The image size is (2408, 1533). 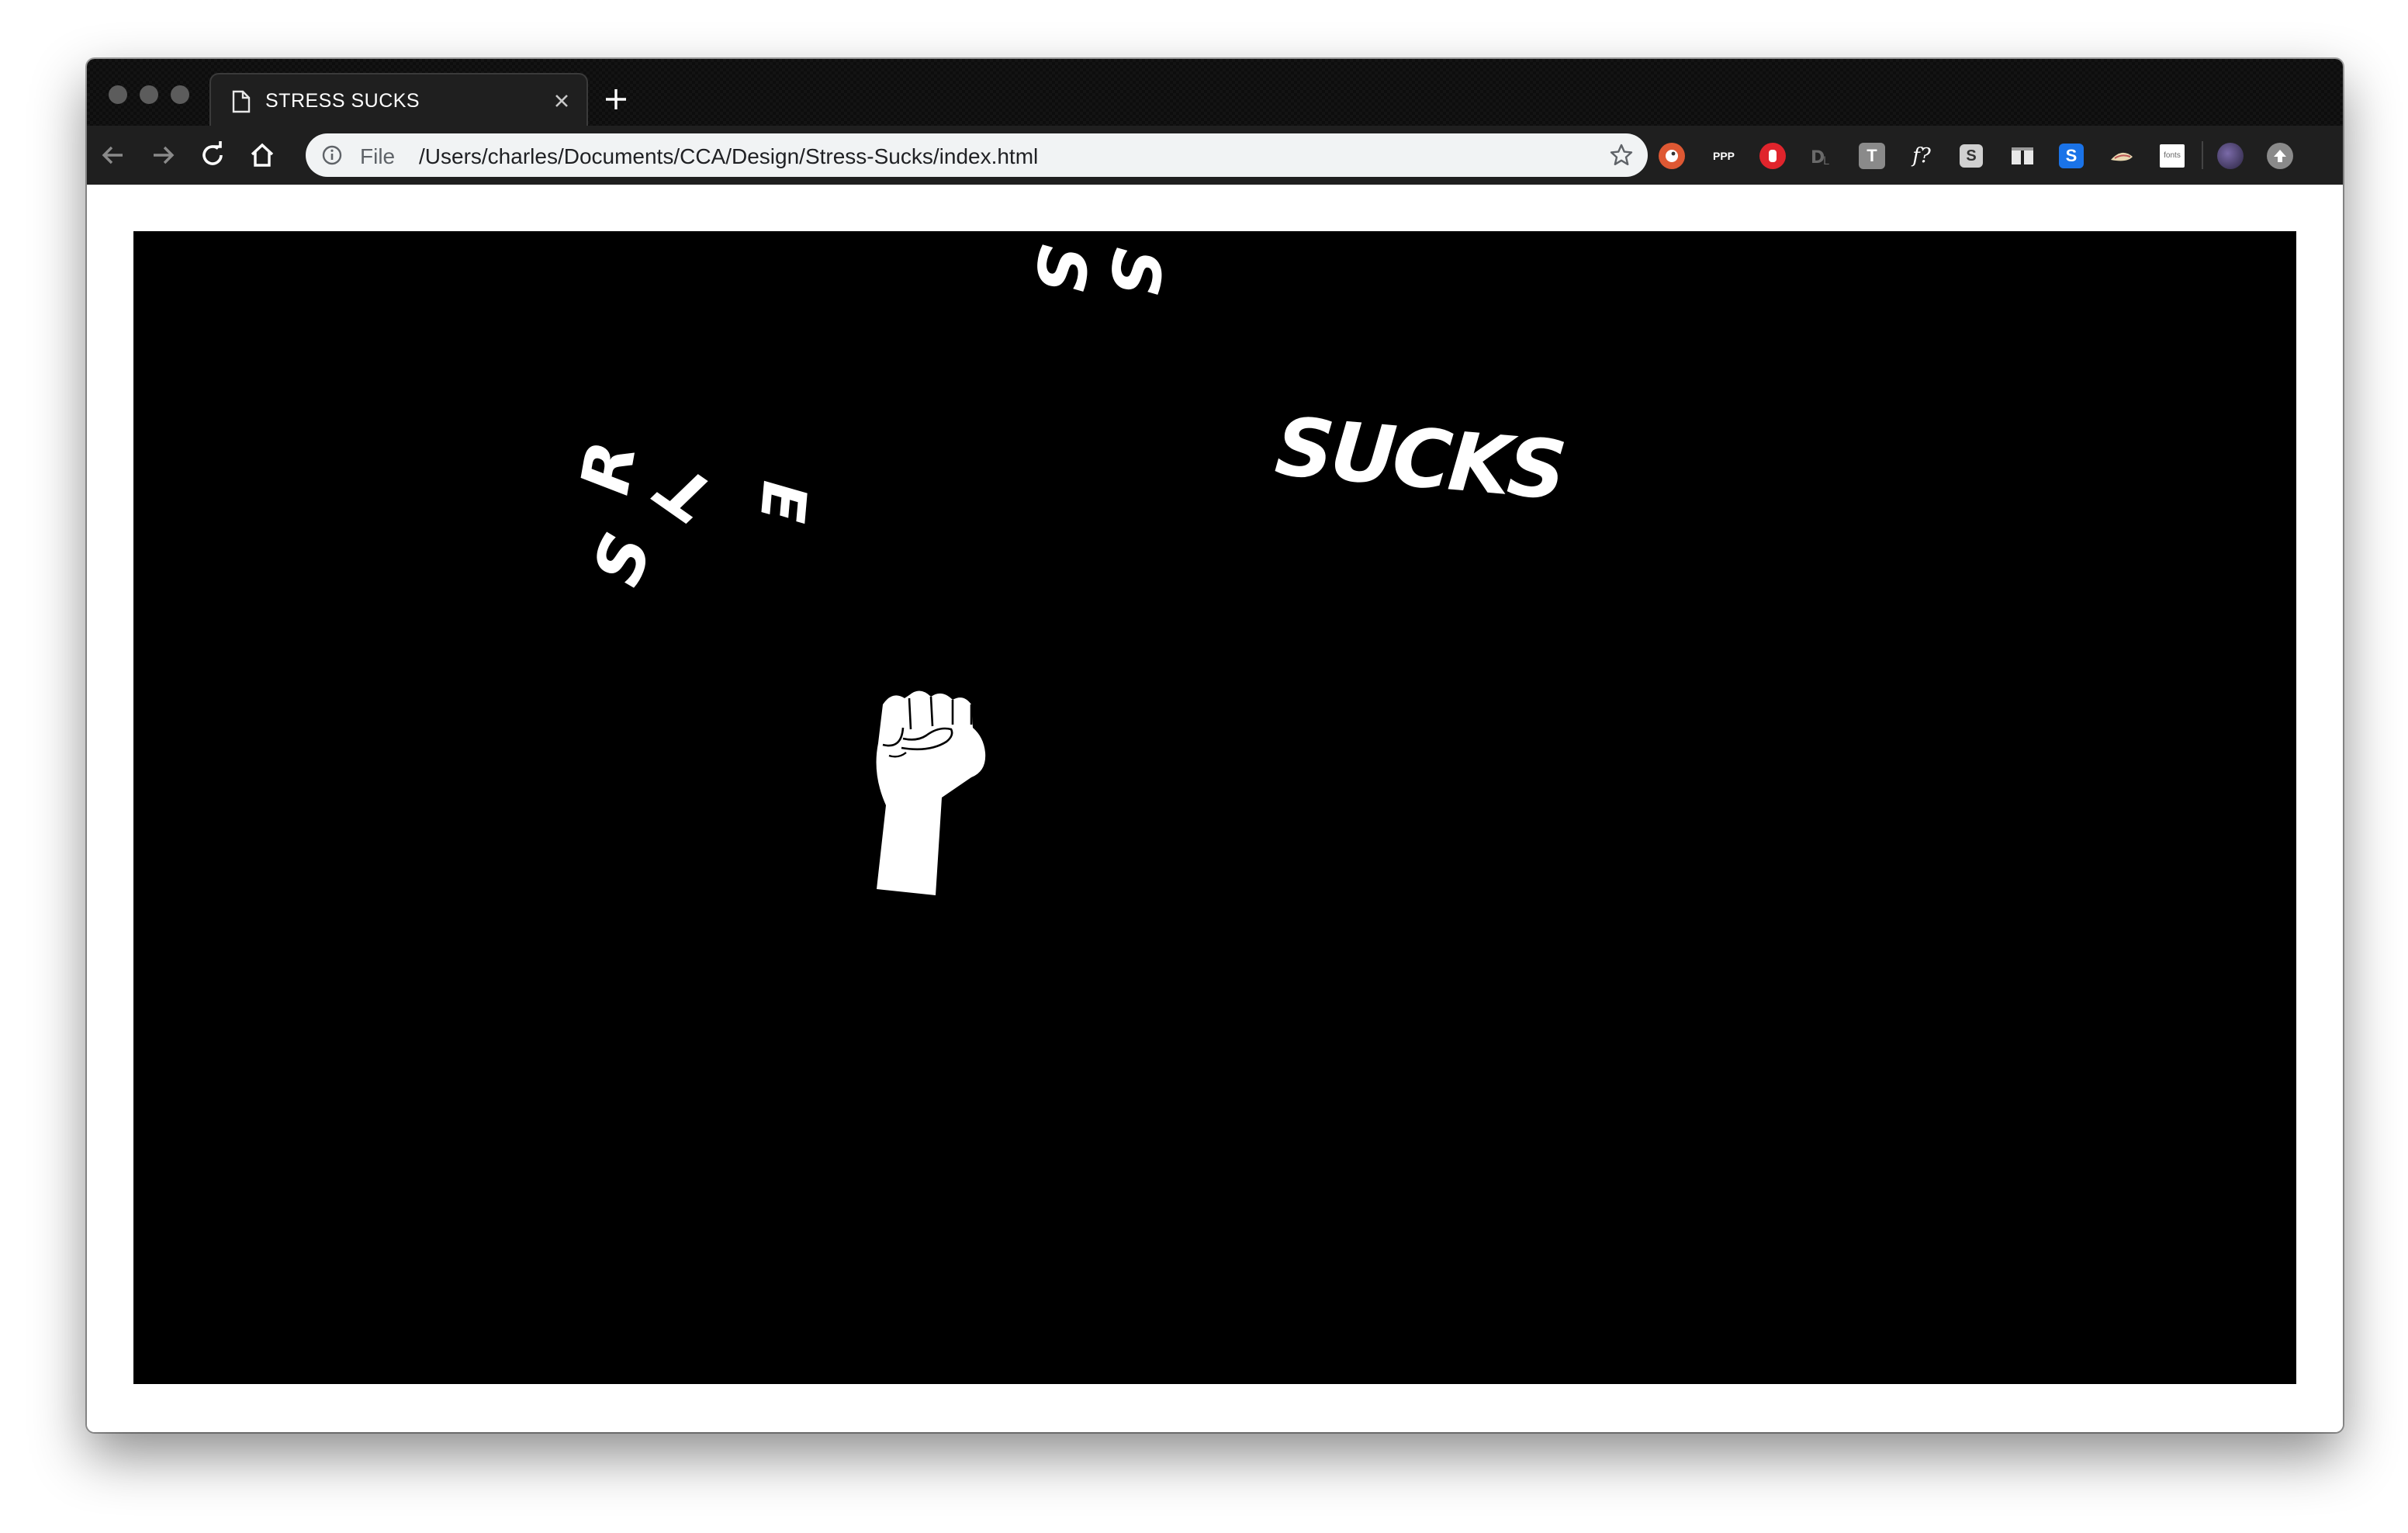 I want to click on scheme-label: File, so click(x=378, y=156).